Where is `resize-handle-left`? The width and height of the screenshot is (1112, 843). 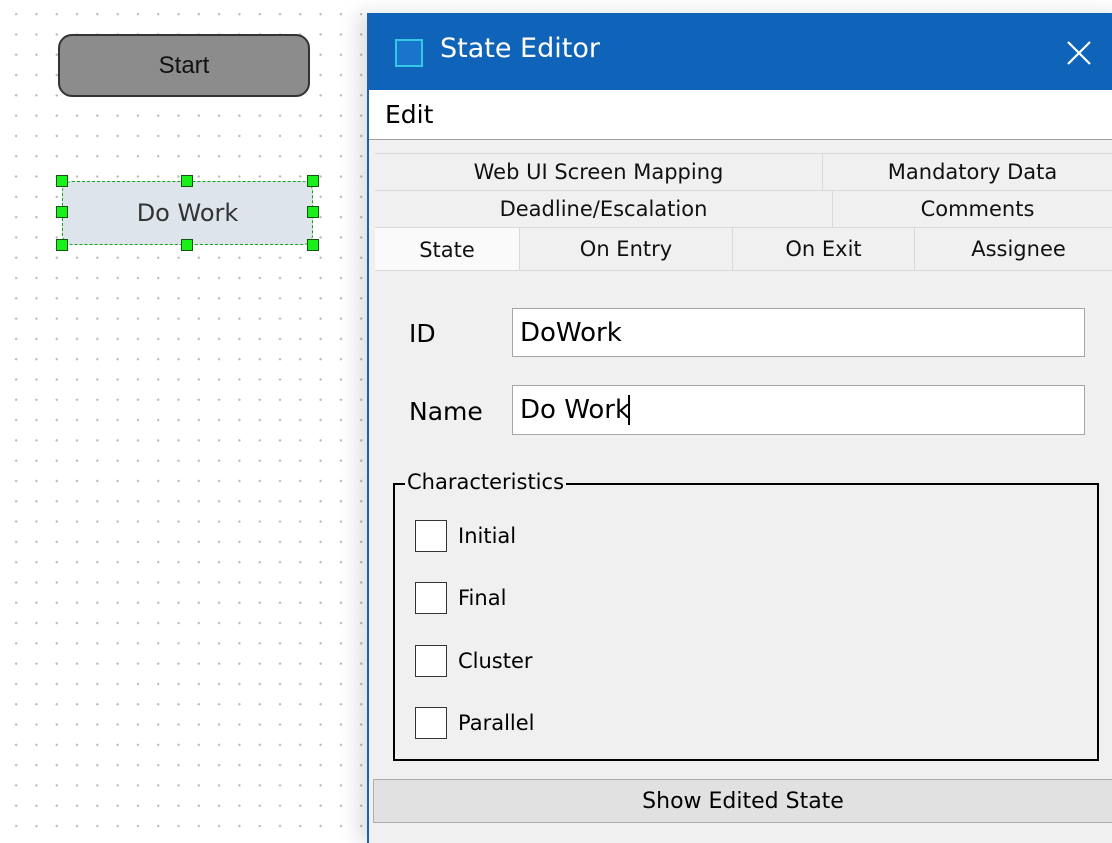 resize-handle-left is located at coordinates (62, 212).